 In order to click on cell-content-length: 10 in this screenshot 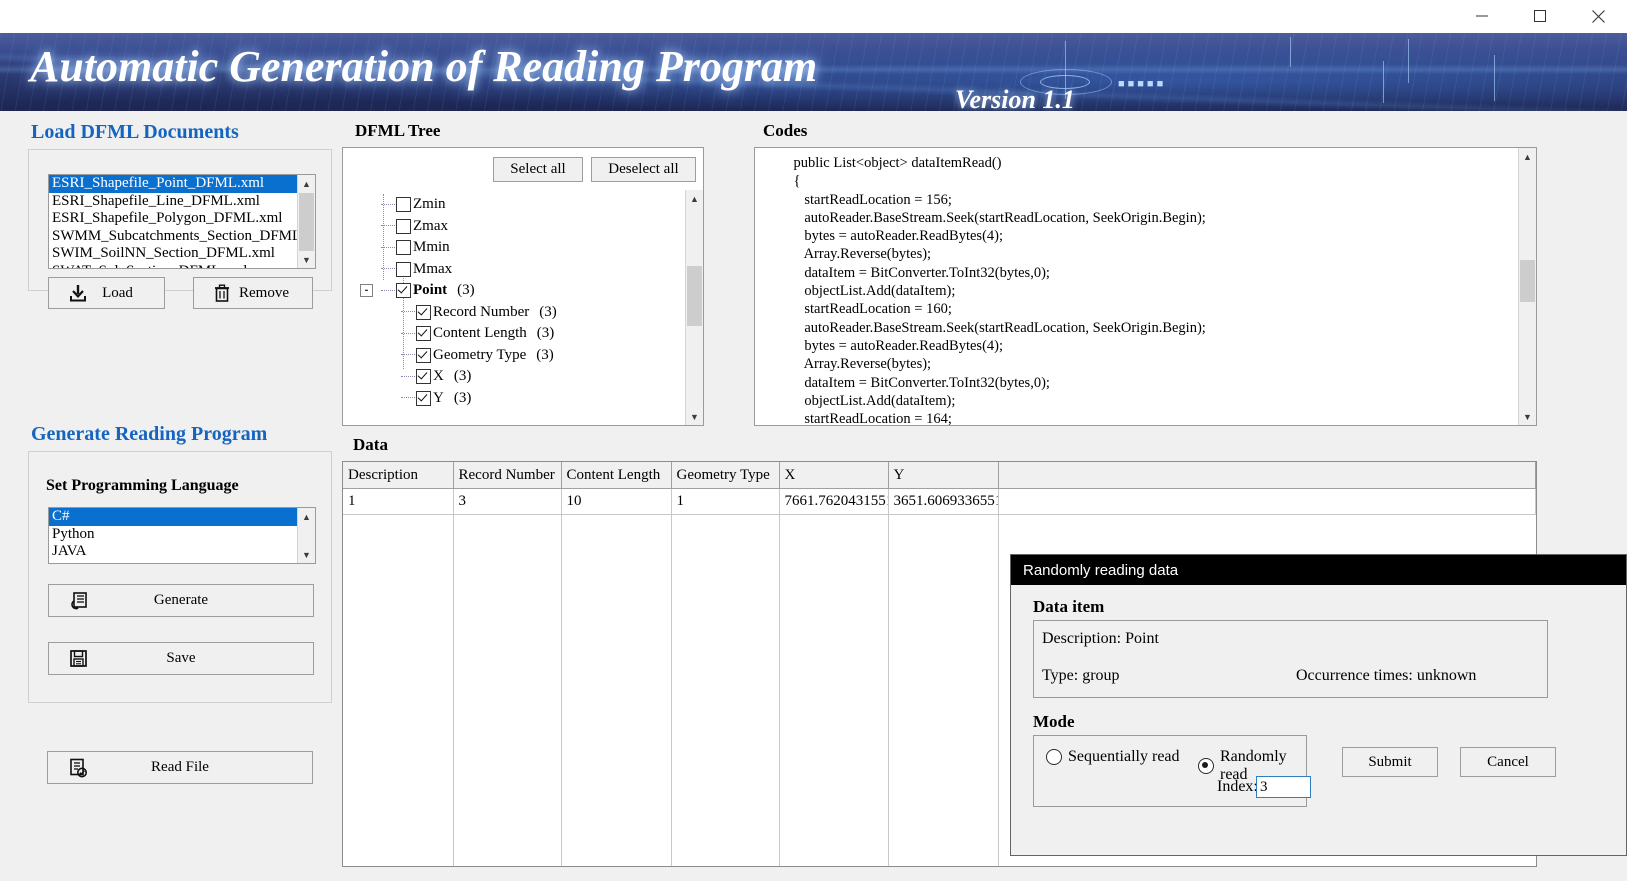, I will do `click(616, 501)`.